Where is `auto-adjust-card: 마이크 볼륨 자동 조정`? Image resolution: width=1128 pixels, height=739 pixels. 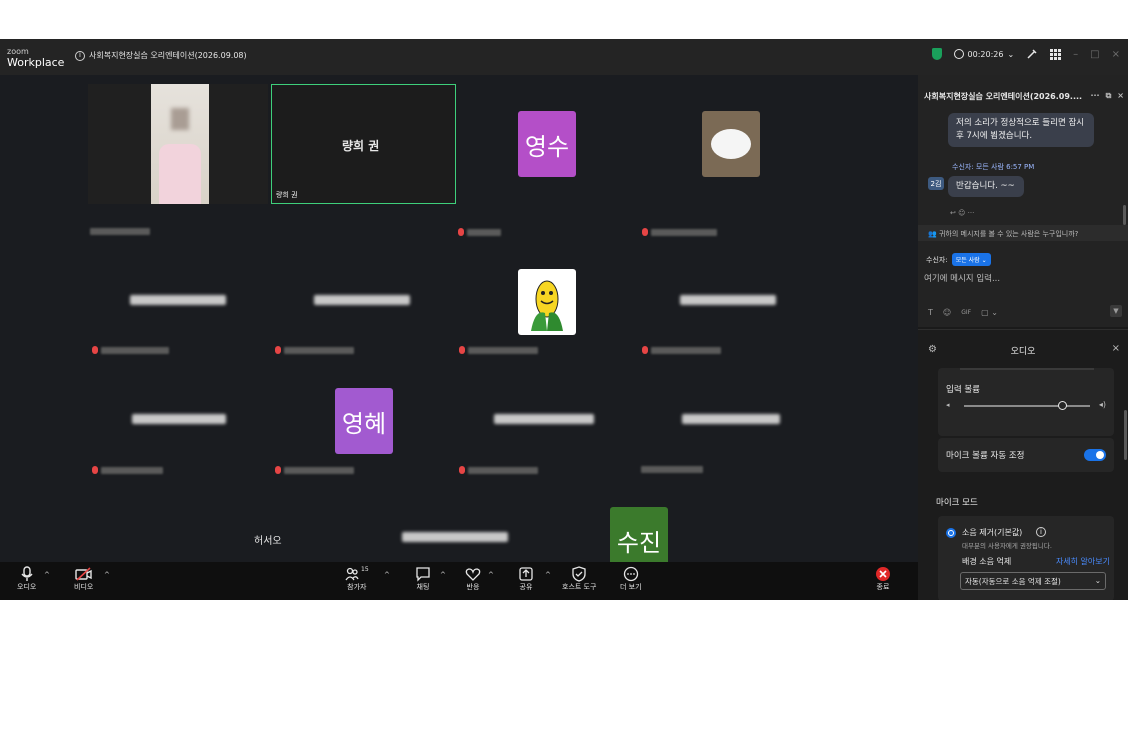
auto-adjust-card: 마이크 볼륨 자동 조정 is located at coordinates (1026, 455).